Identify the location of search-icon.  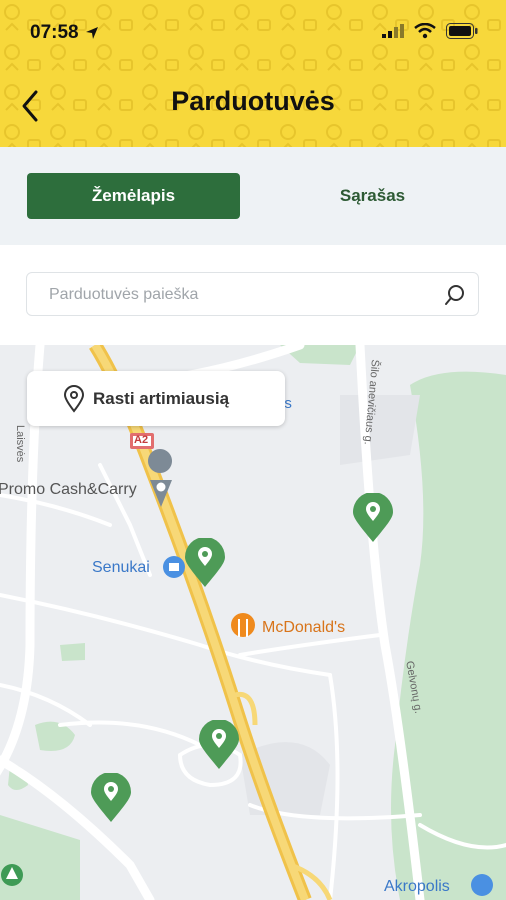
(455, 295).